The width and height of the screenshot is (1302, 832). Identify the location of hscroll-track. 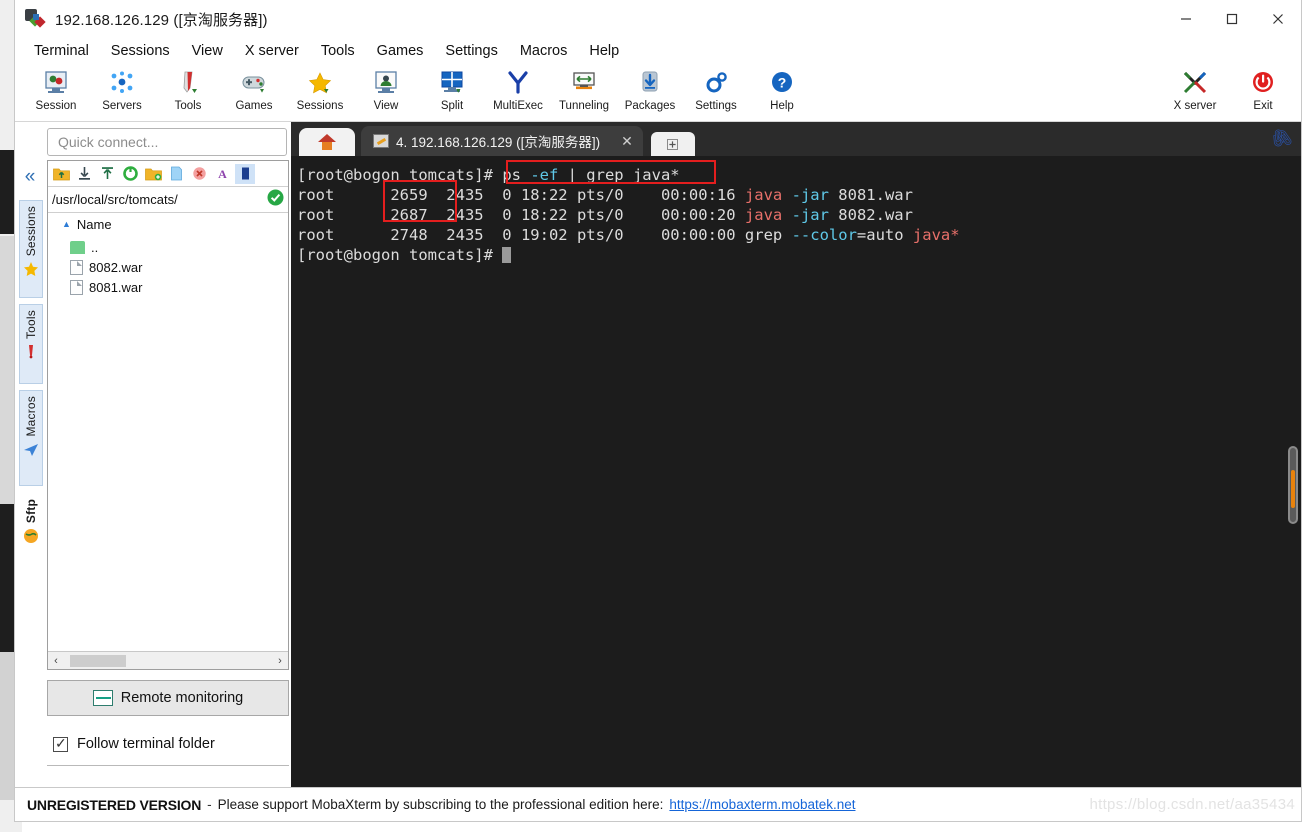
(168, 660).